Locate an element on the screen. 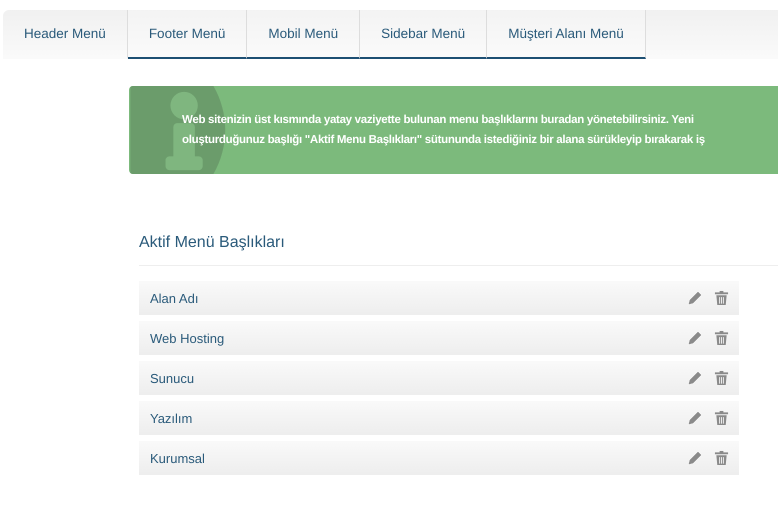 The width and height of the screenshot is (778, 510). menu-item-label: Alan Adı is located at coordinates (174, 298).